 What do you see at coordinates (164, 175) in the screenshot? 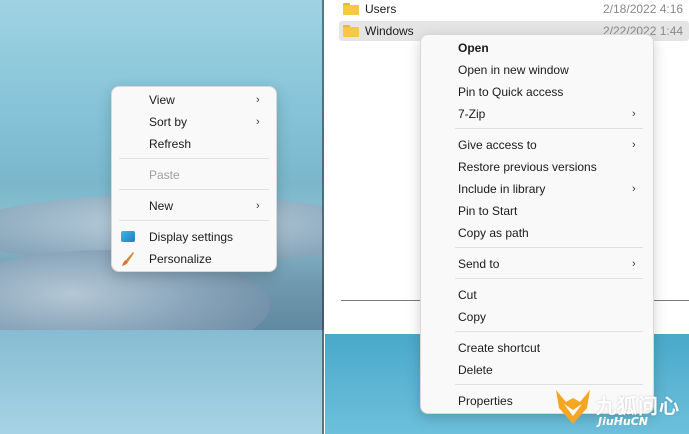
I see `menu-item-label: Paste` at bounding box center [164, 175].